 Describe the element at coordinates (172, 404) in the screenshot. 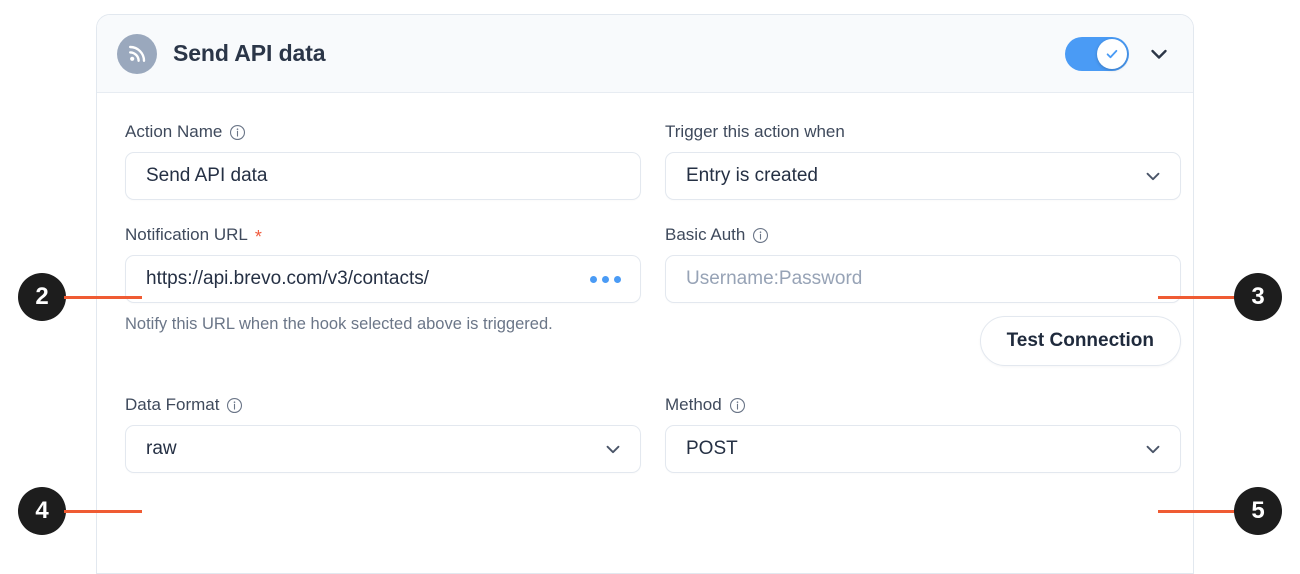

I see `data-format-label-text: Data Format` at that location.